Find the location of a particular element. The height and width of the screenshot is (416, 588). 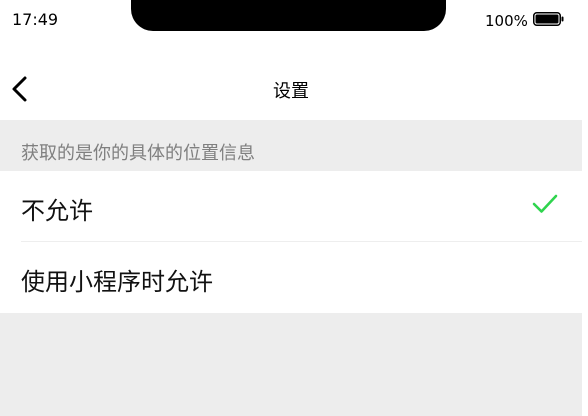

battery-full-icon is located at coordinates (548, 19).